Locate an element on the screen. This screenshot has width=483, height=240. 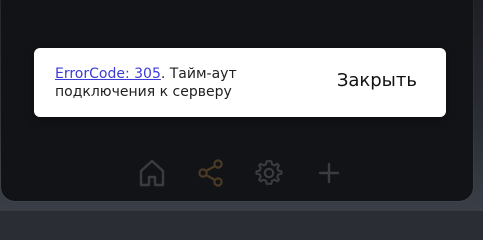
close-button: Закрыть is located at coordinates (377, 81).